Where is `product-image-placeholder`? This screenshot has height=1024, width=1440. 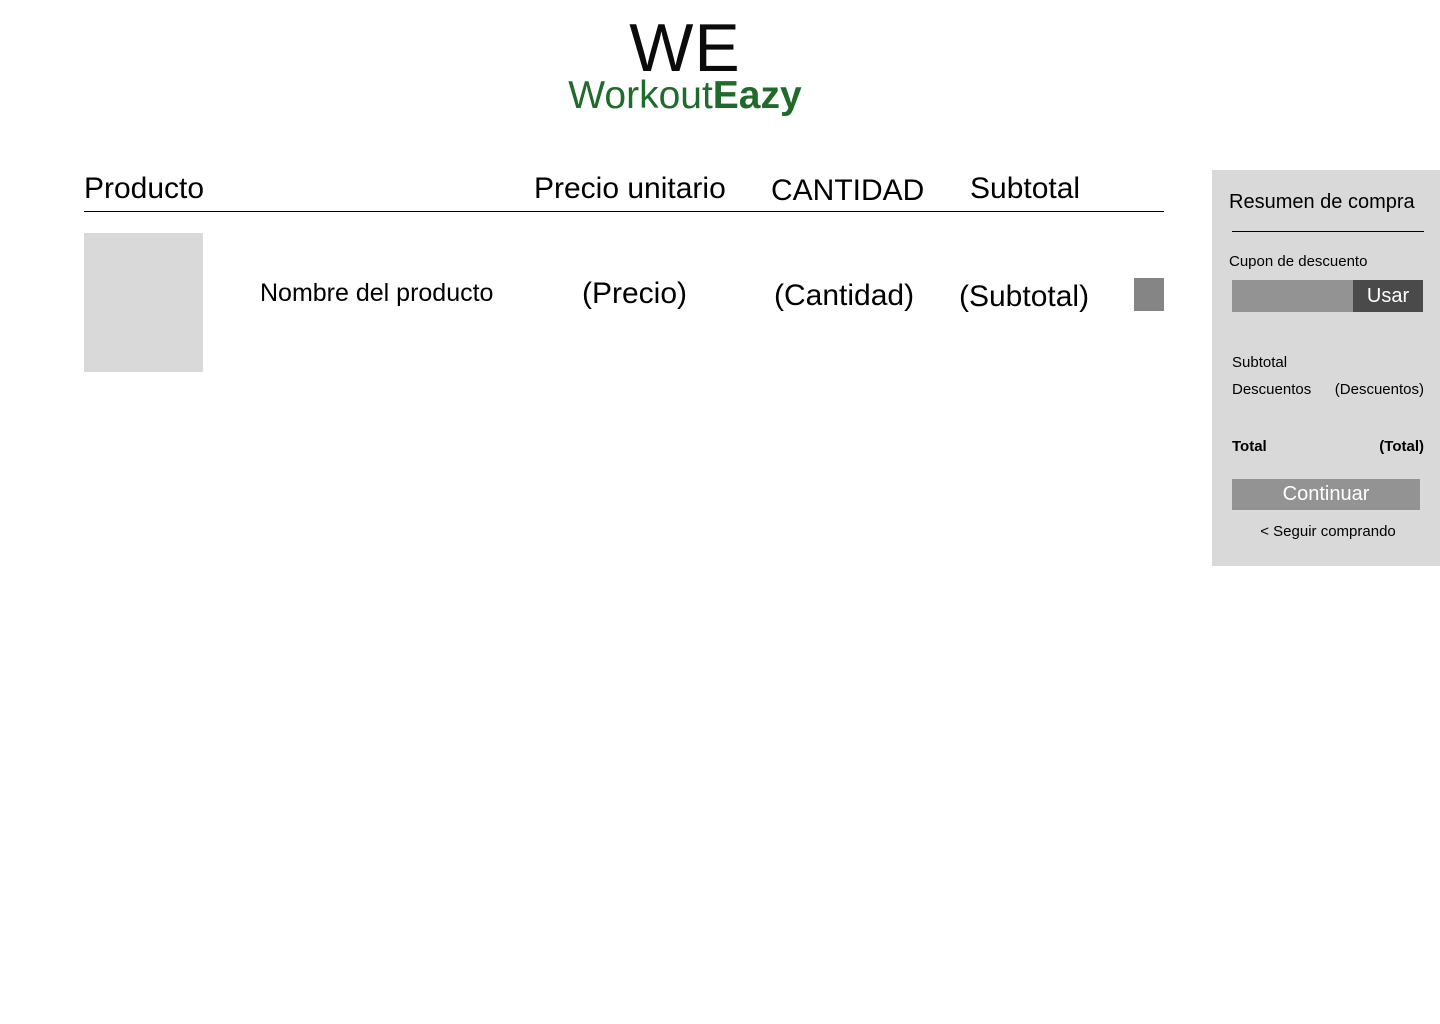
product-image-placeholder is located at coordinates (143, 302).